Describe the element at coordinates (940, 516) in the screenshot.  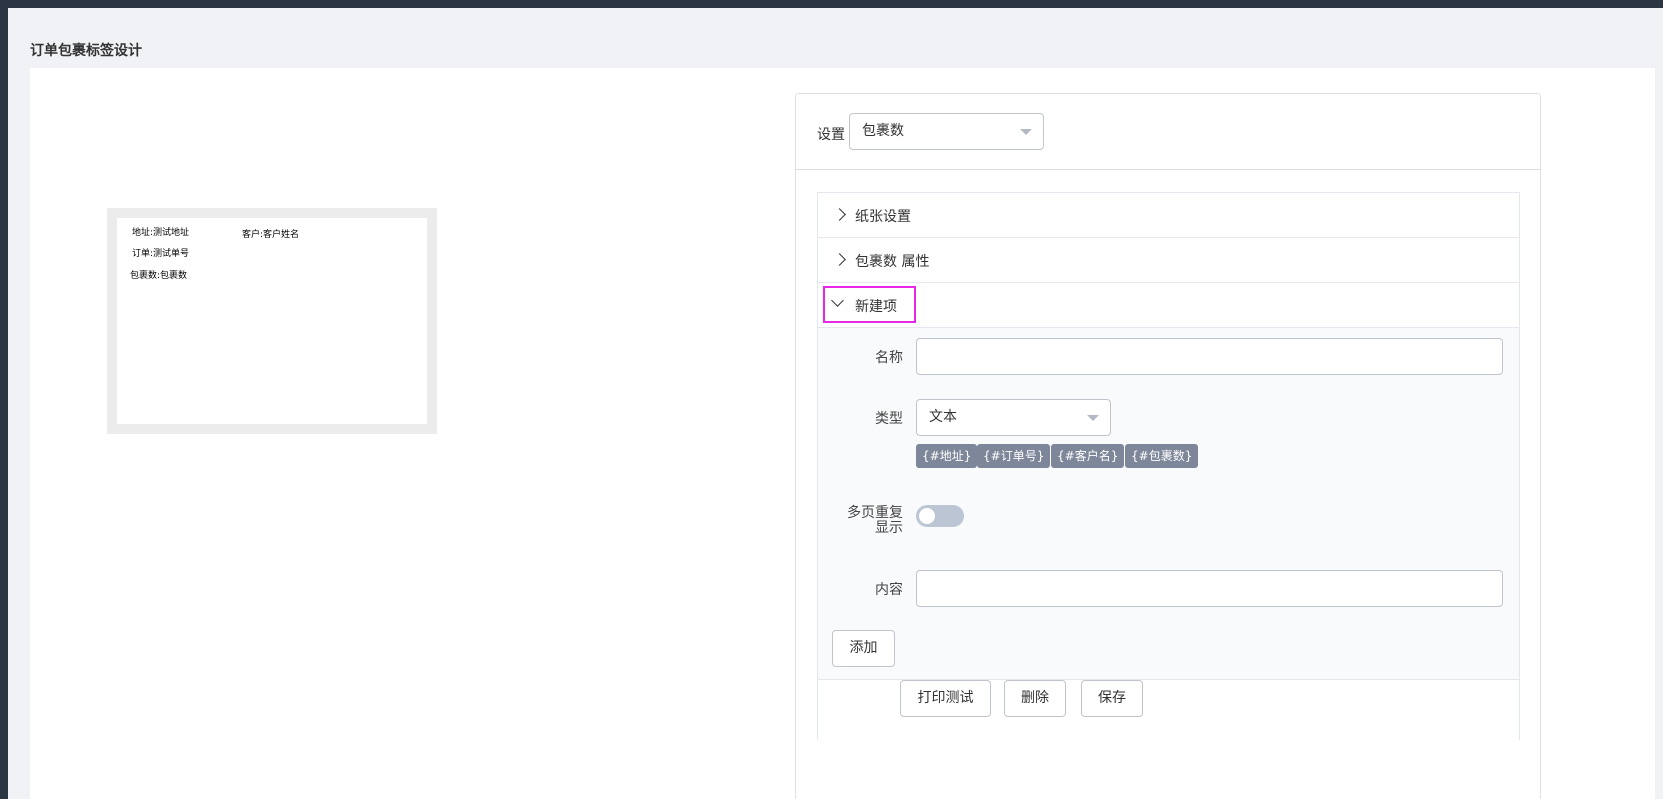
I see `repeat-toggle` at that location.